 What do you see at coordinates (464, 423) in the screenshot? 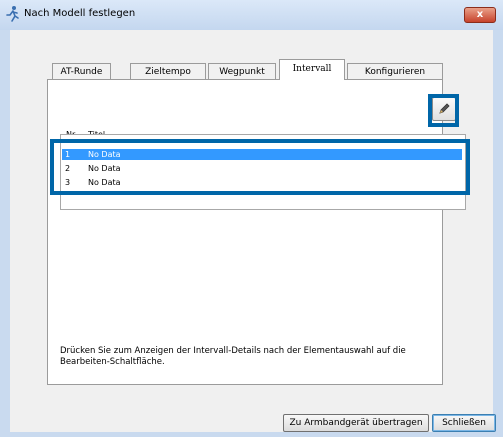
I see `close-button: Schließen` at bounding box center [464, 423].